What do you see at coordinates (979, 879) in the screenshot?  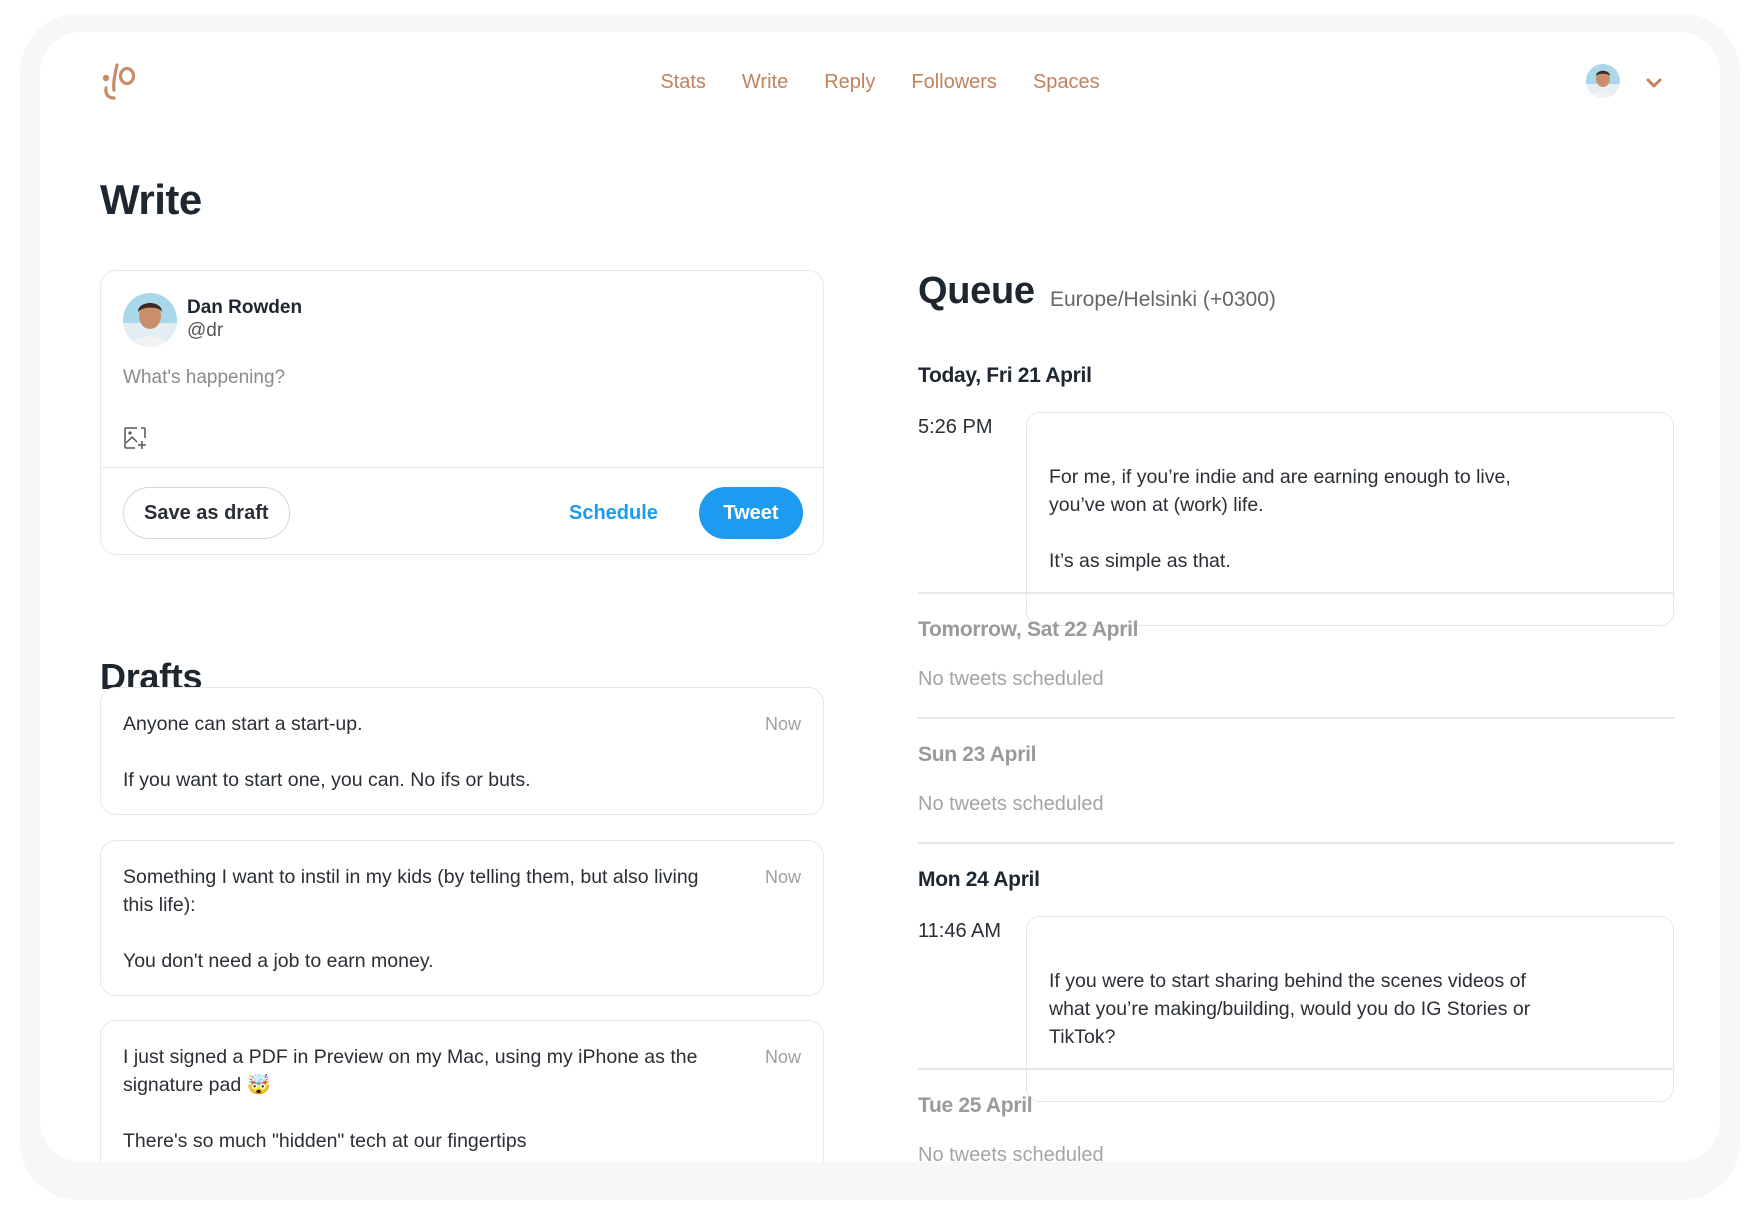 I see `day-label: Mon 24 April` at bounding box center [979, 879].